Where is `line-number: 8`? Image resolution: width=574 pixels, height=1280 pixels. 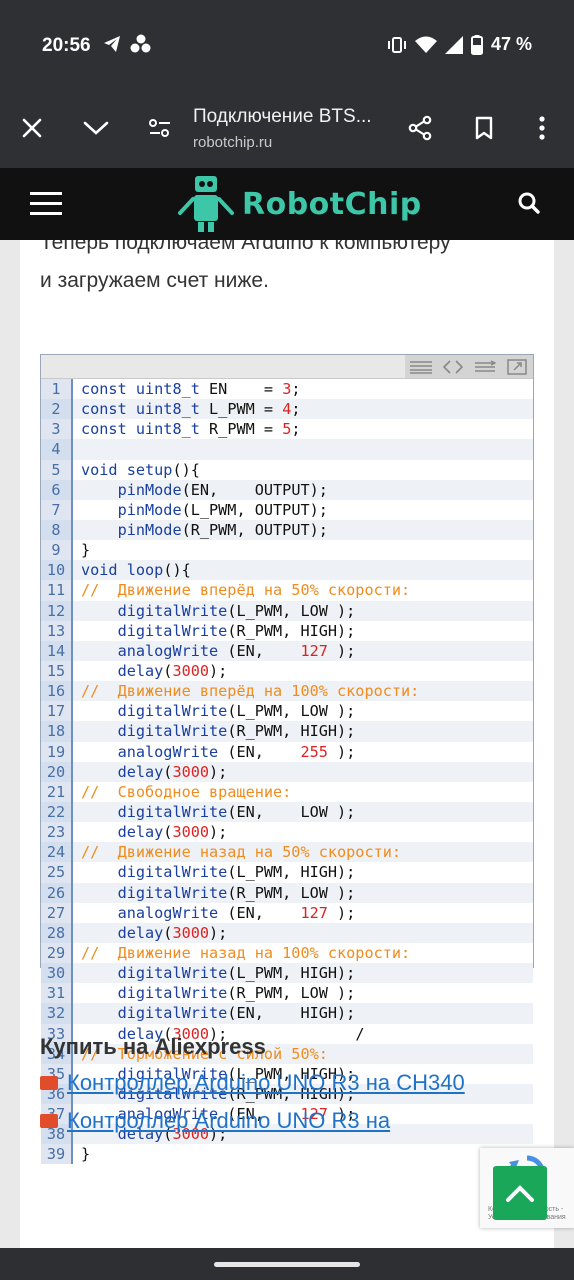 line-number: 8 is located at coordinates (57, 530).